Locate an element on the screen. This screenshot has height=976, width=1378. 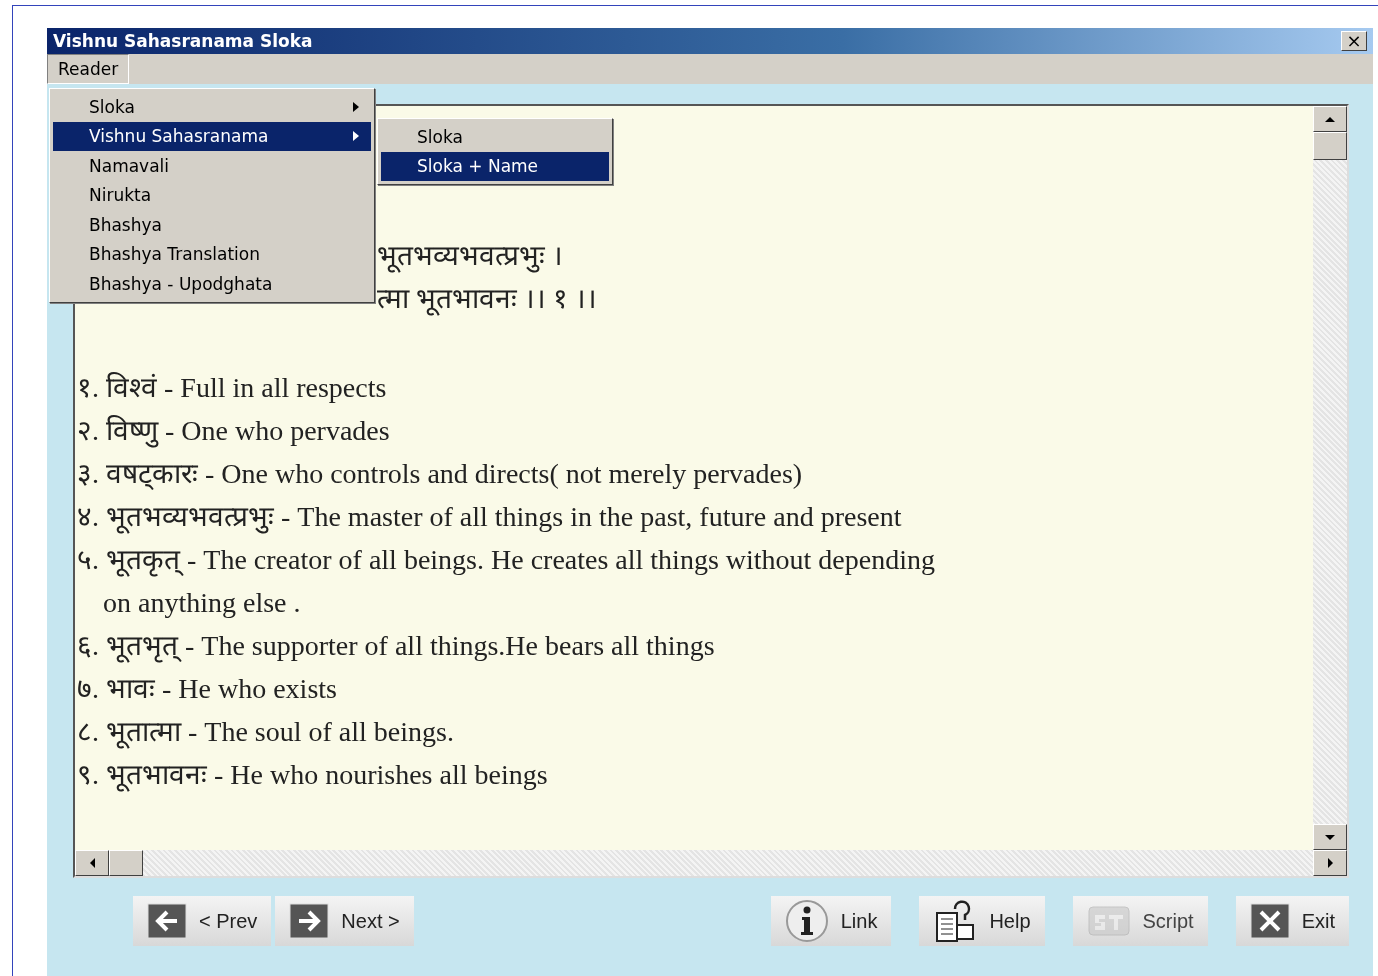
sloka-line: भूतभव्यभवत्प्रभुः । is located at coordinates (470, 257).